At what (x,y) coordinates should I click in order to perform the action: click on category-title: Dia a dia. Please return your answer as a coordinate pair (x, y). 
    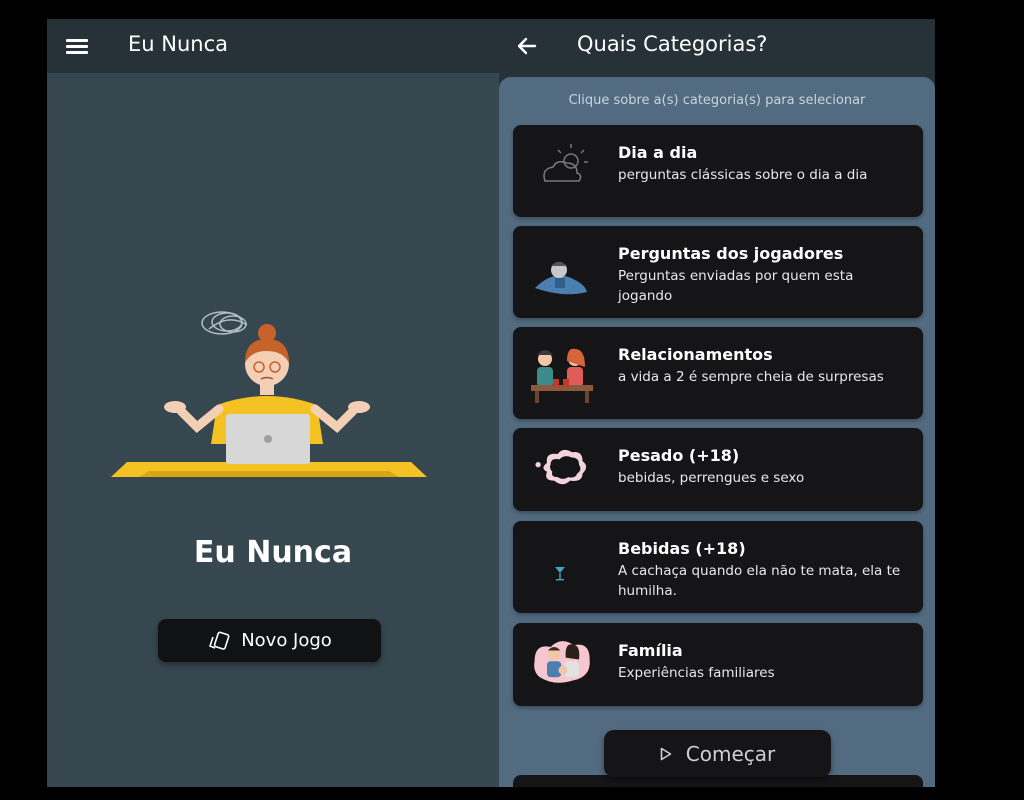
    Looking at the image, I should click on (658, 152).